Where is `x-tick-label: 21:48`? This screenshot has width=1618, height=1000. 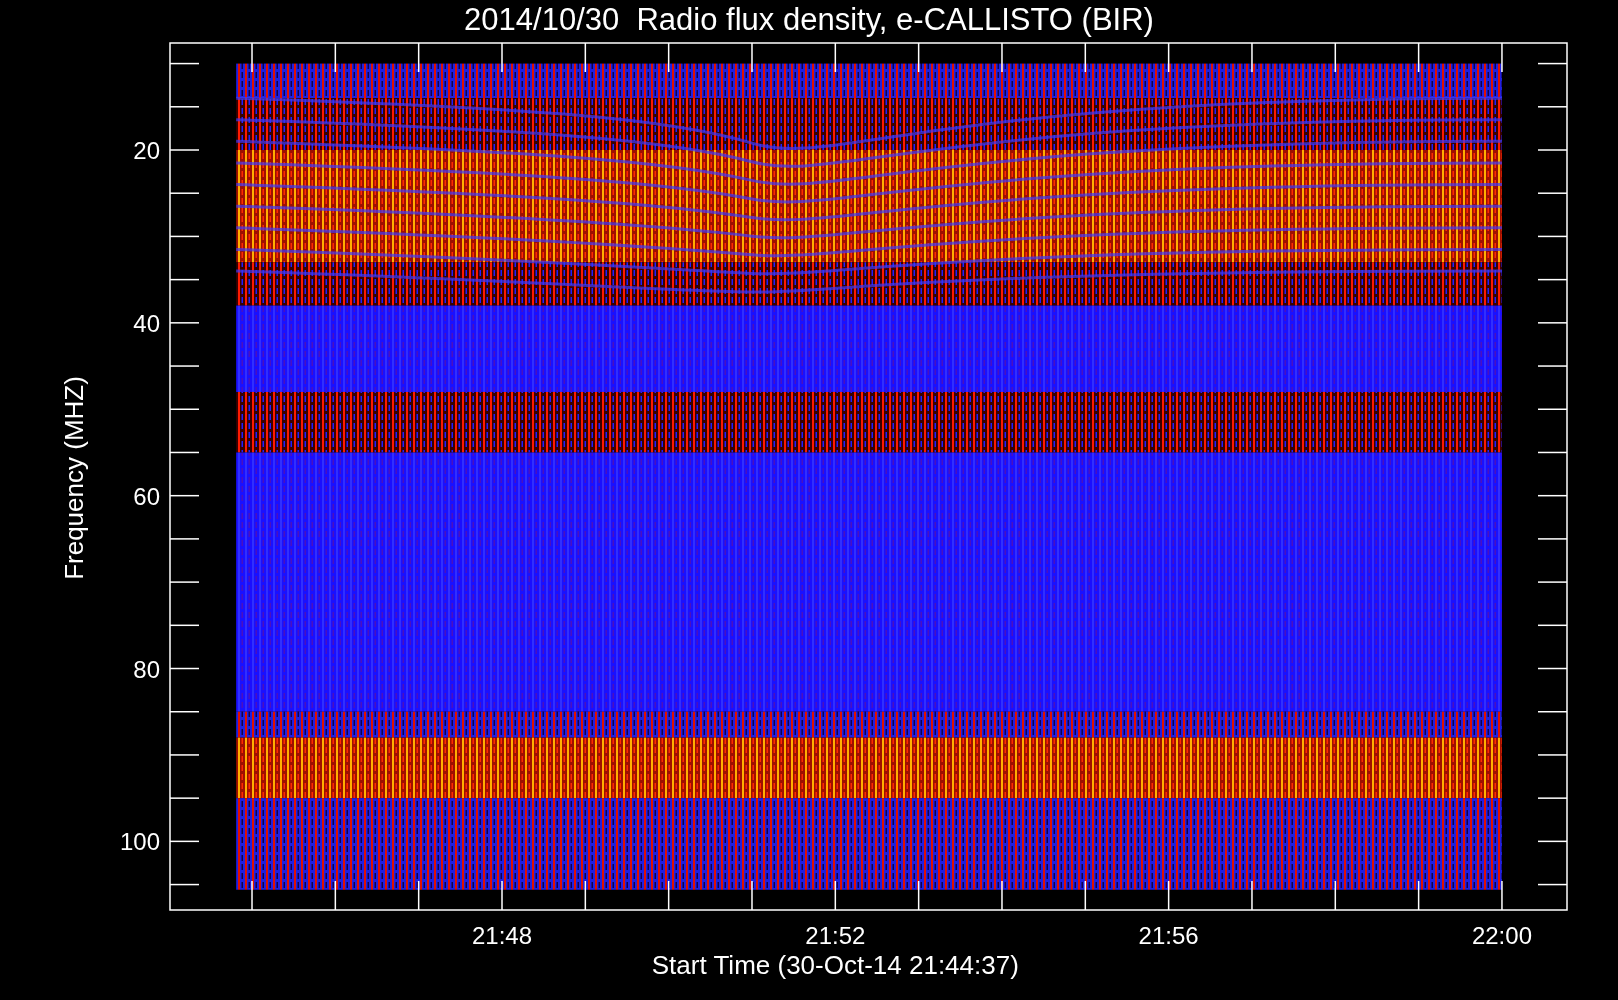
x-tick-label: 21:48 is located at coordinates (502, 935).